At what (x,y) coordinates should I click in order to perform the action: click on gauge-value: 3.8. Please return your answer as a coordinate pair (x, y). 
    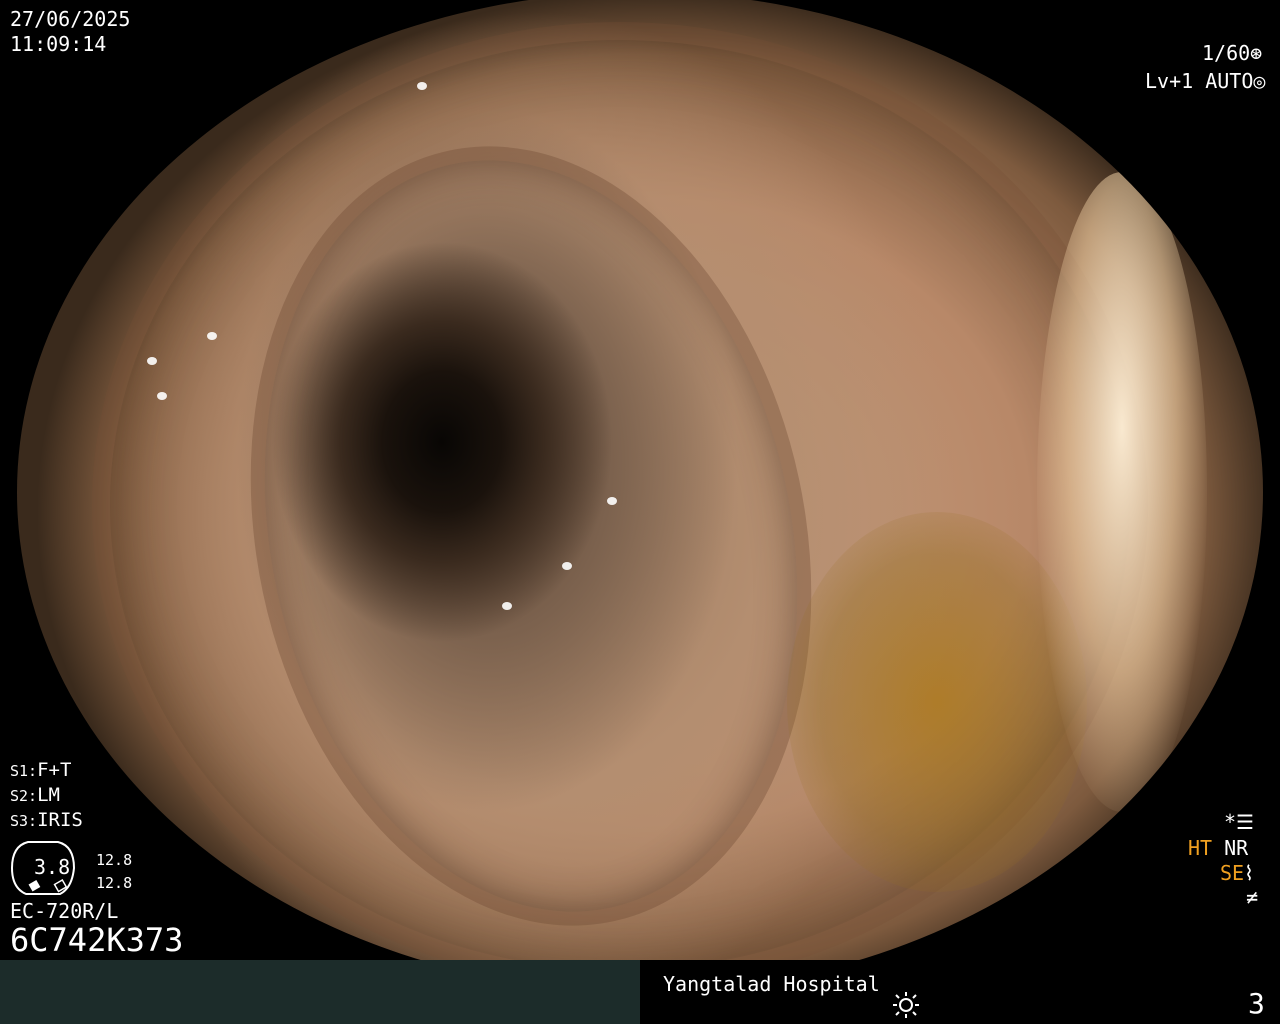
    Looking at the image, I should click on (52, 867).